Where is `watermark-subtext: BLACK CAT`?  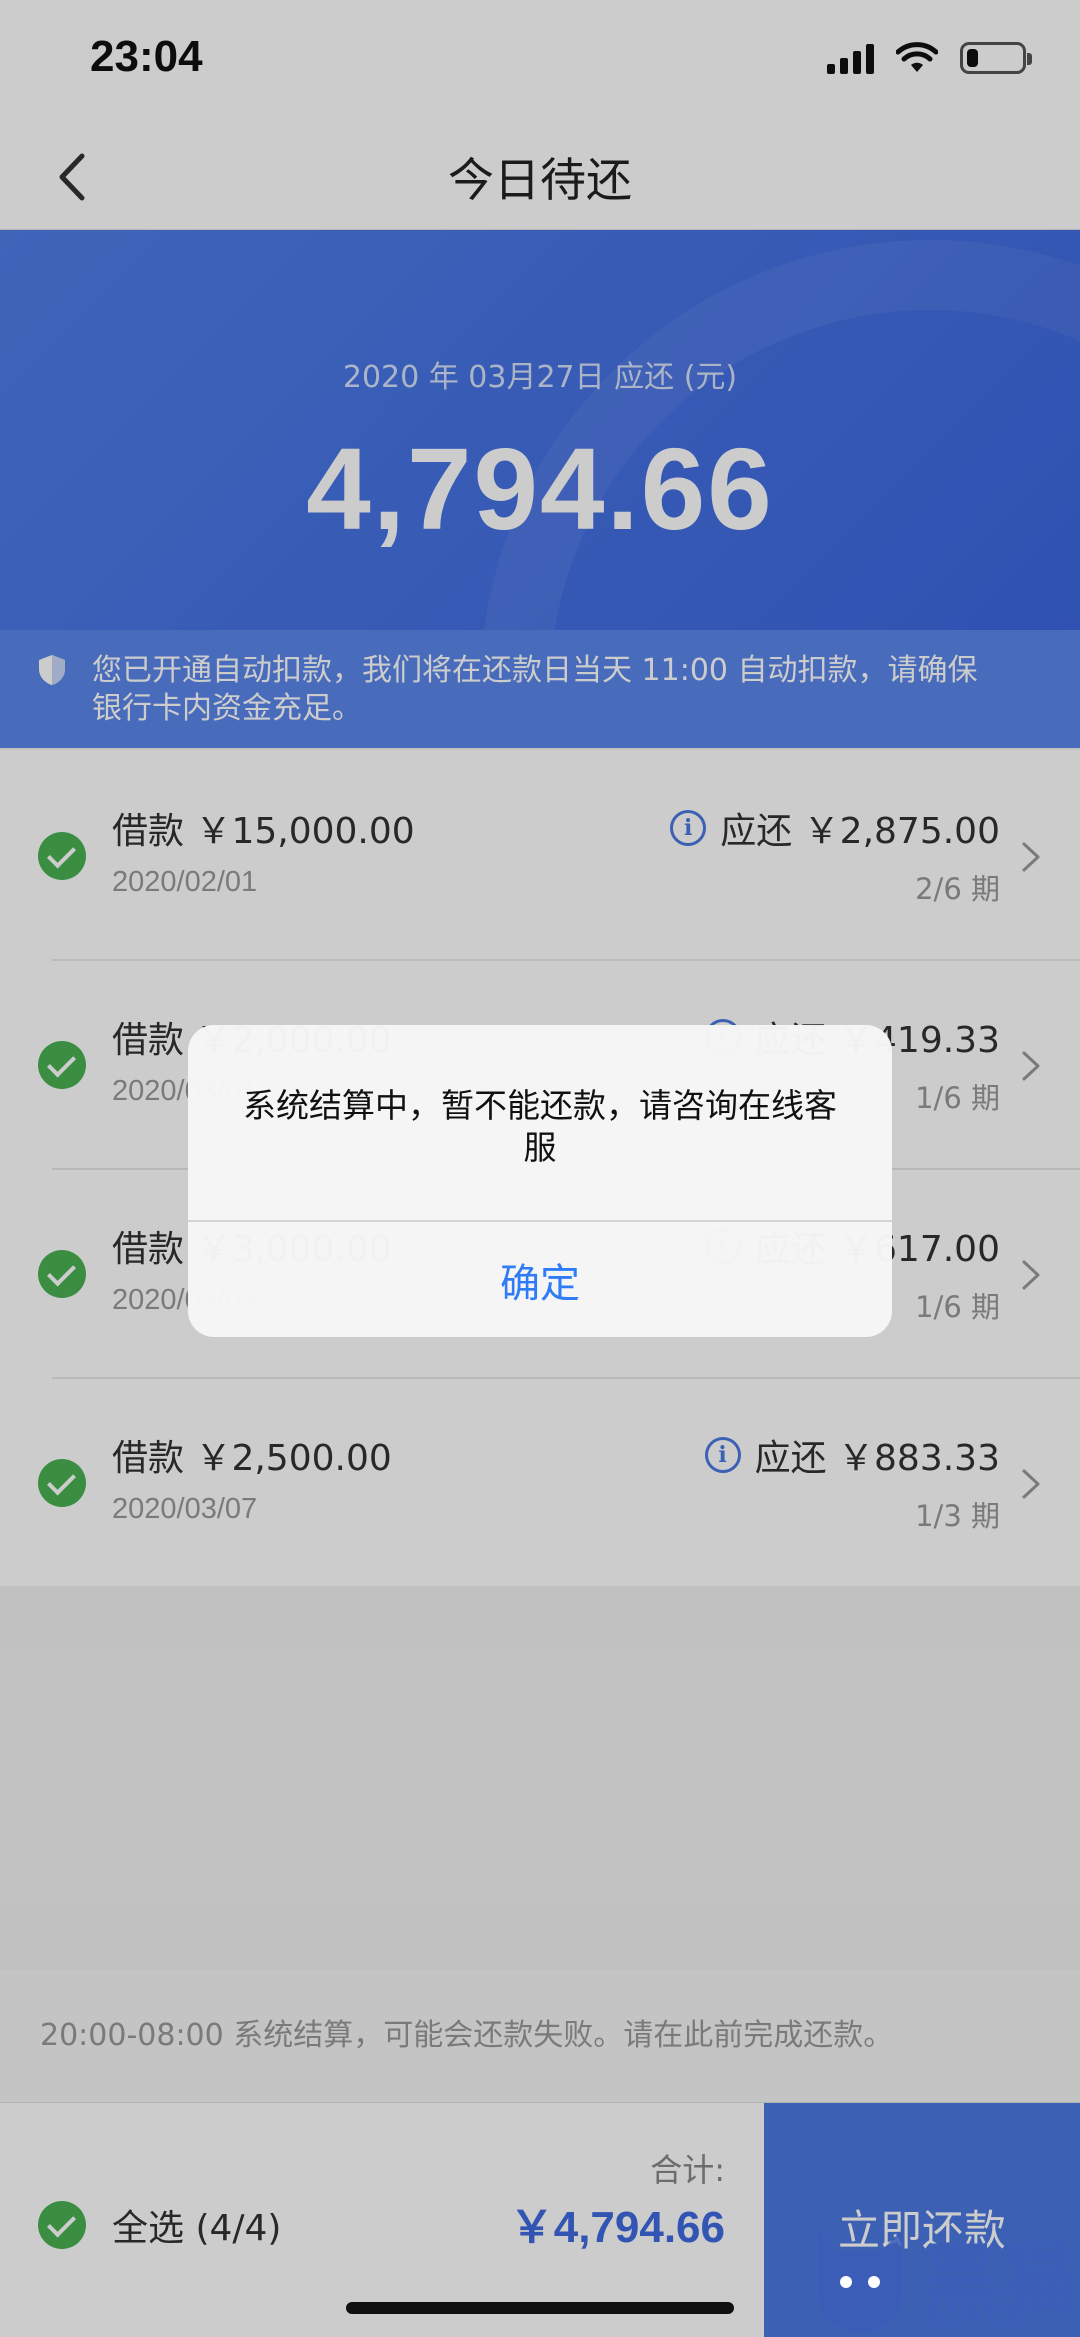
watermark-subtext: BLACK CAT is located at coordinates (978, 2320).